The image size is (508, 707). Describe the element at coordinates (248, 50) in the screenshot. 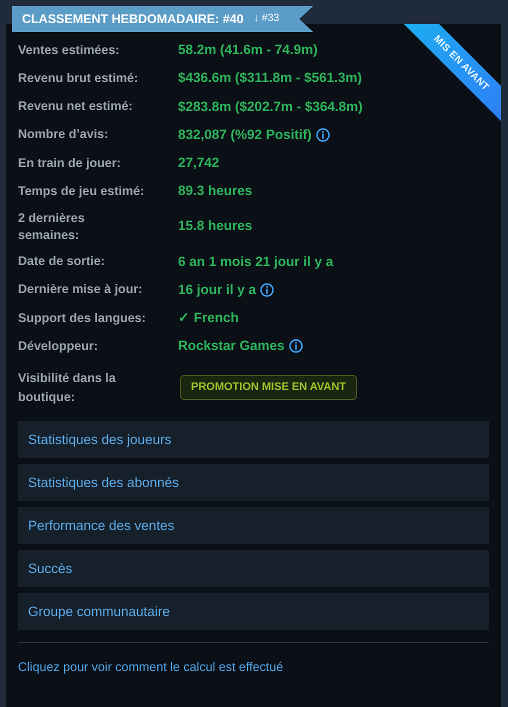

I see `stat-value: 58.2m (41.6m - 74.9m)` at that location.